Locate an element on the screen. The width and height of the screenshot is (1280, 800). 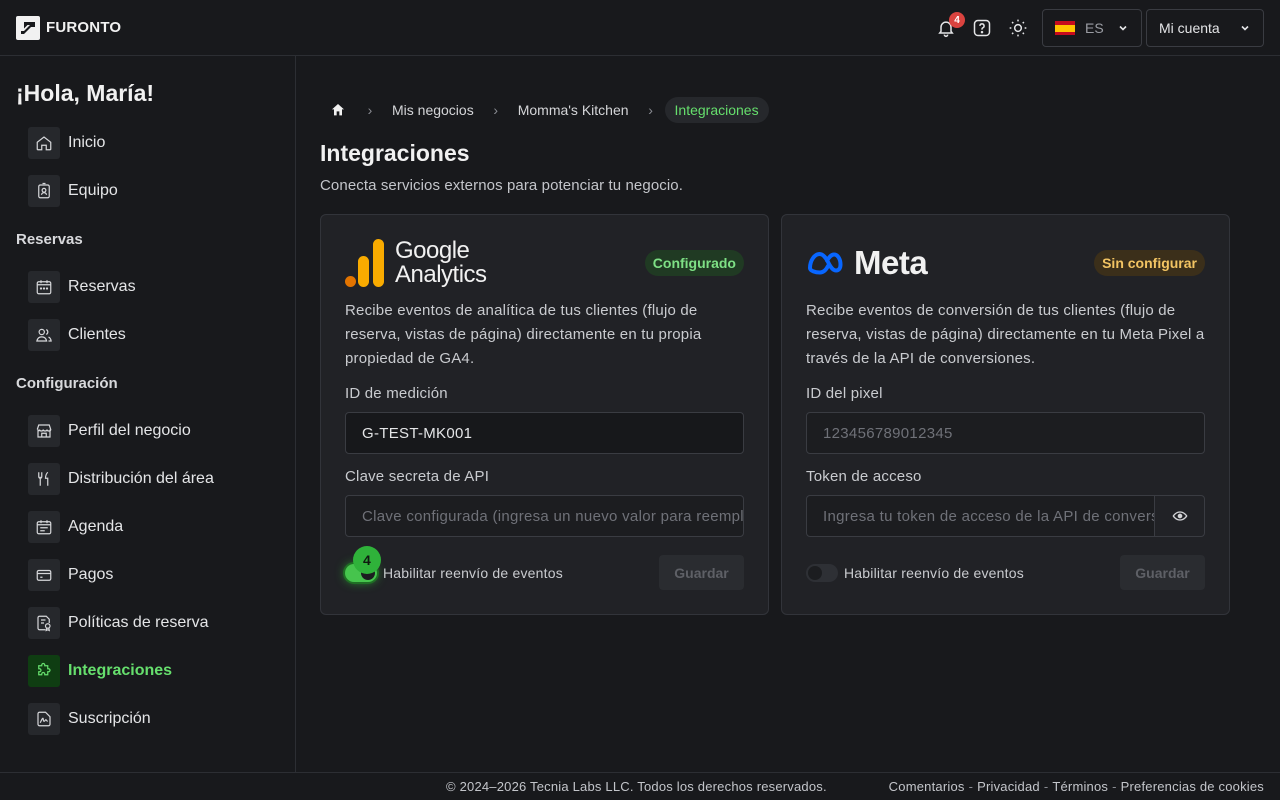
breadcrumb-home is located at coordinates (338, 110).